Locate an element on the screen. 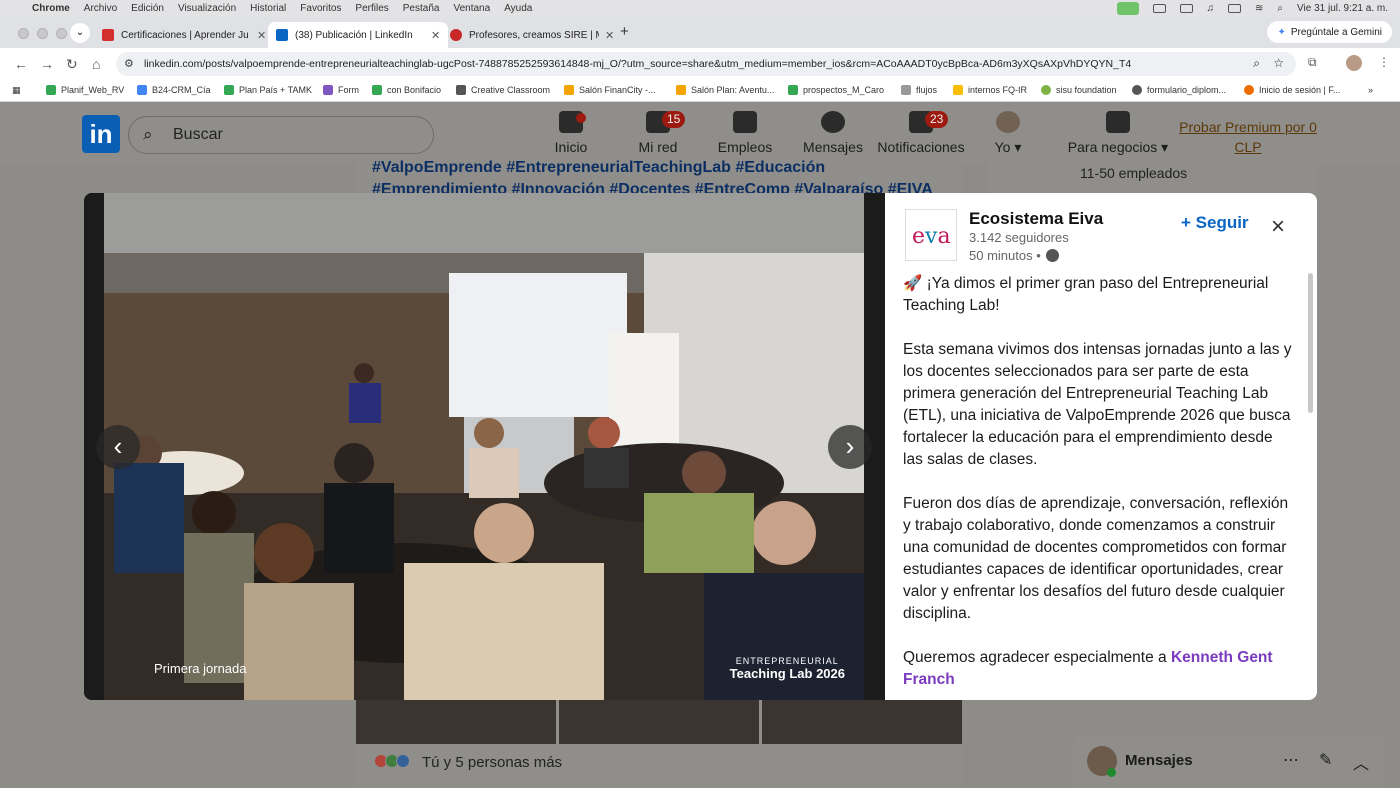 The image size is (1400, 788). bookmark-label: flujos is located at coordinates (927, 90).